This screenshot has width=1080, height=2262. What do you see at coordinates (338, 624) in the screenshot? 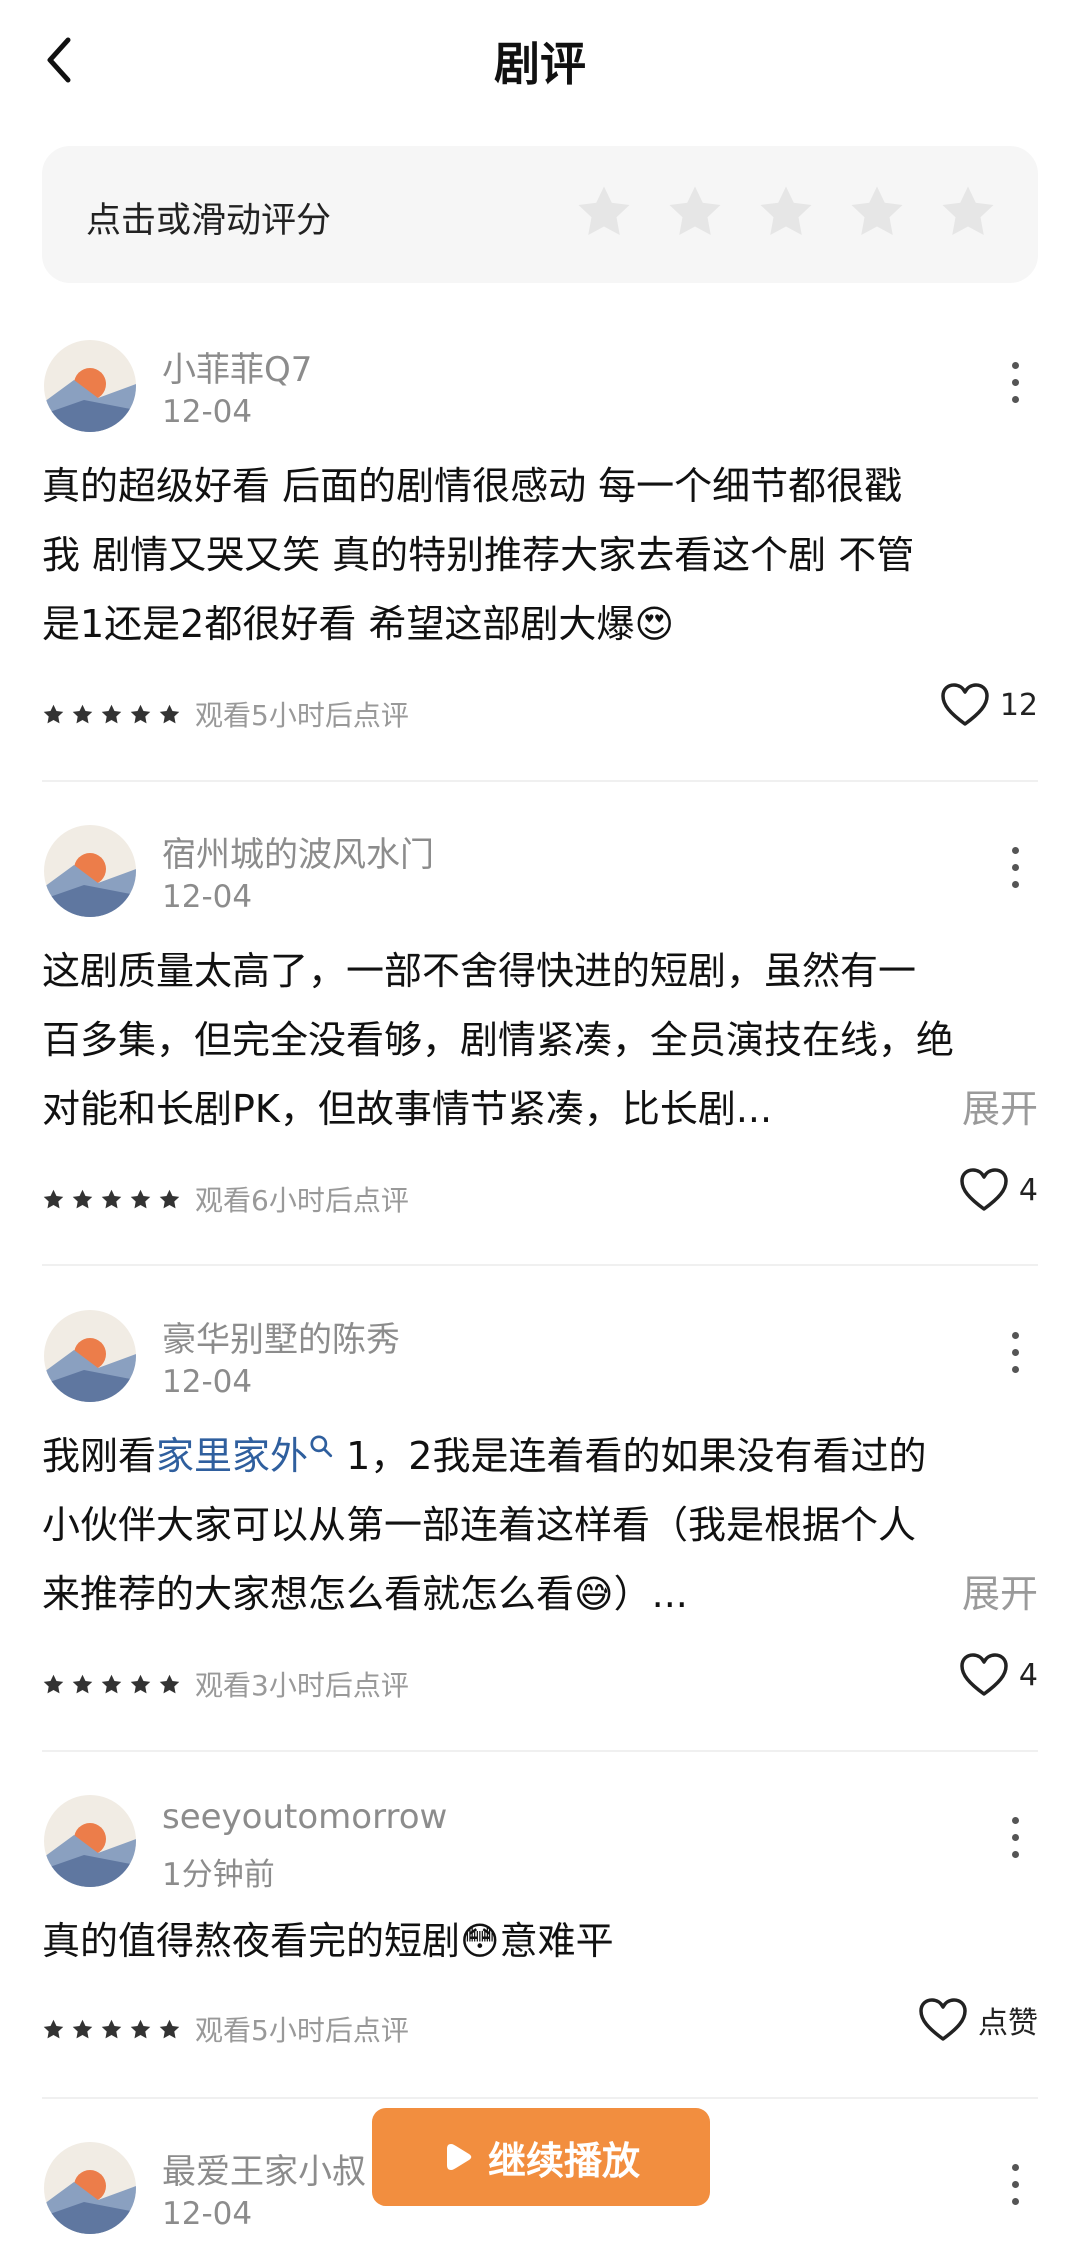
I see `review-line: 是1还是2都很好看 希望这部剧大爆` at bounding box center [338, 624].